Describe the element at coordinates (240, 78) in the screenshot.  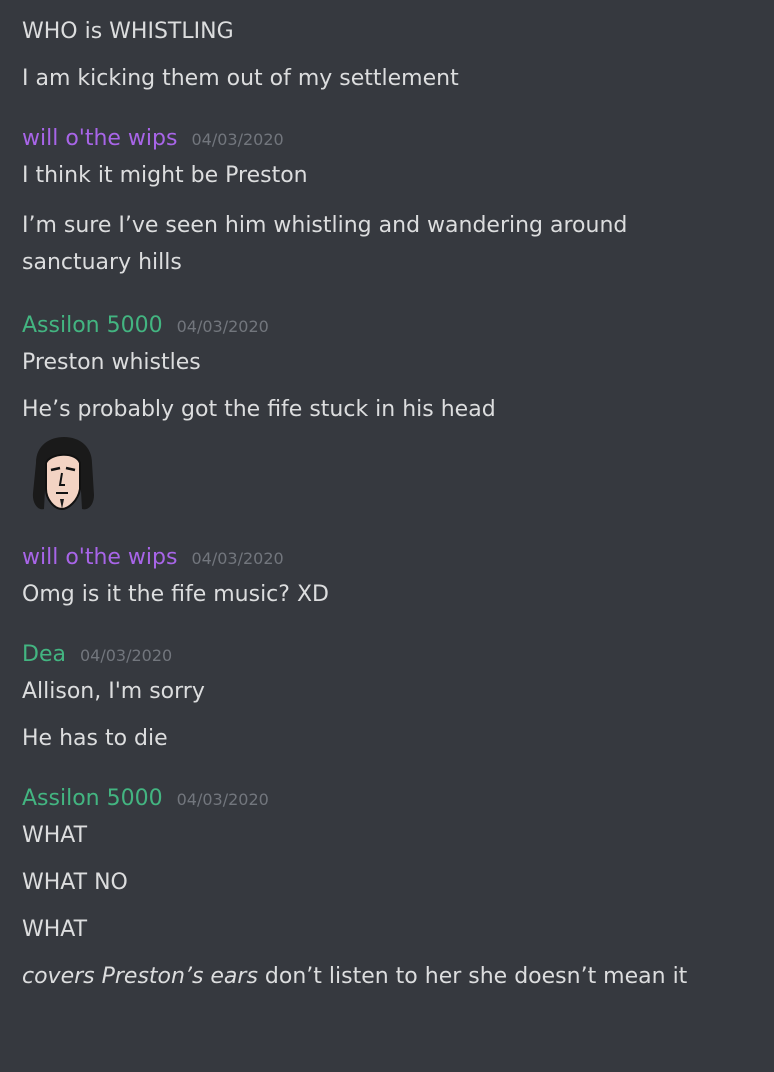
I see `message-text: I am kicking them out of my settlement` at that location.